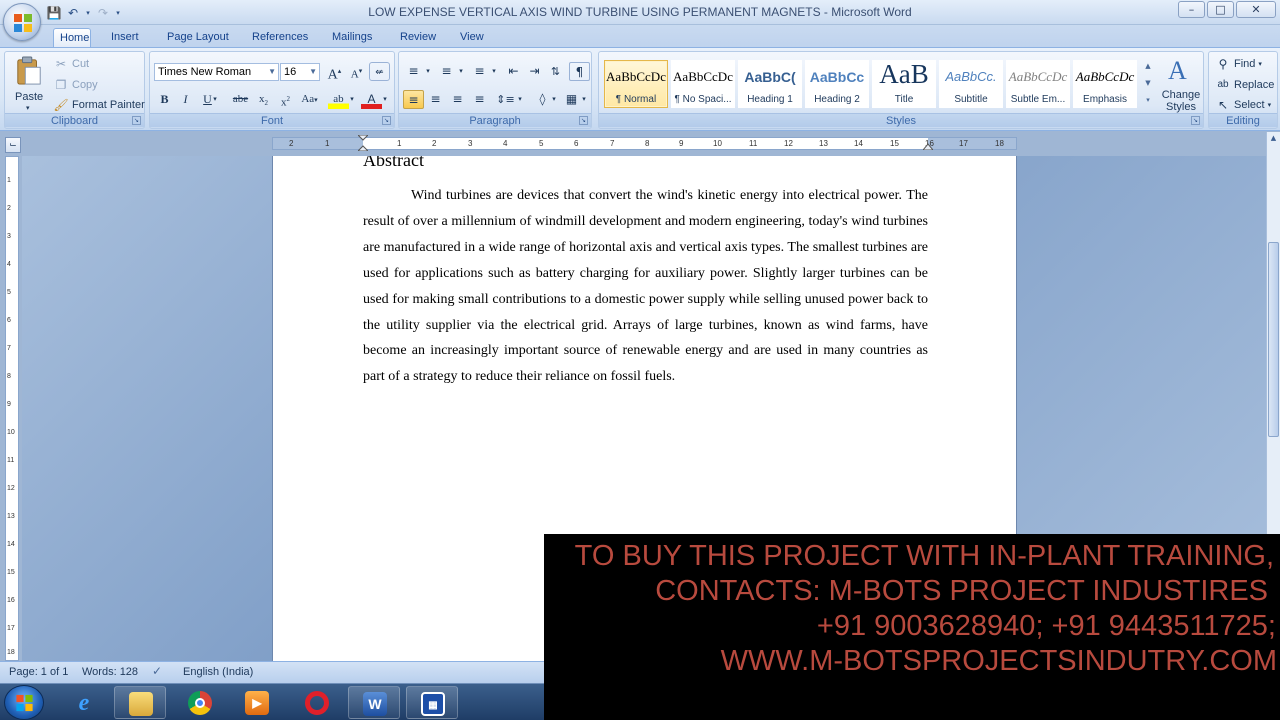 This screenshot has height=720, width=1280. What do you see at coordinates (1195, 120) in the screenshot?
I see `styles-launcher-icon: ↘` at bounding box center [1195, 120].